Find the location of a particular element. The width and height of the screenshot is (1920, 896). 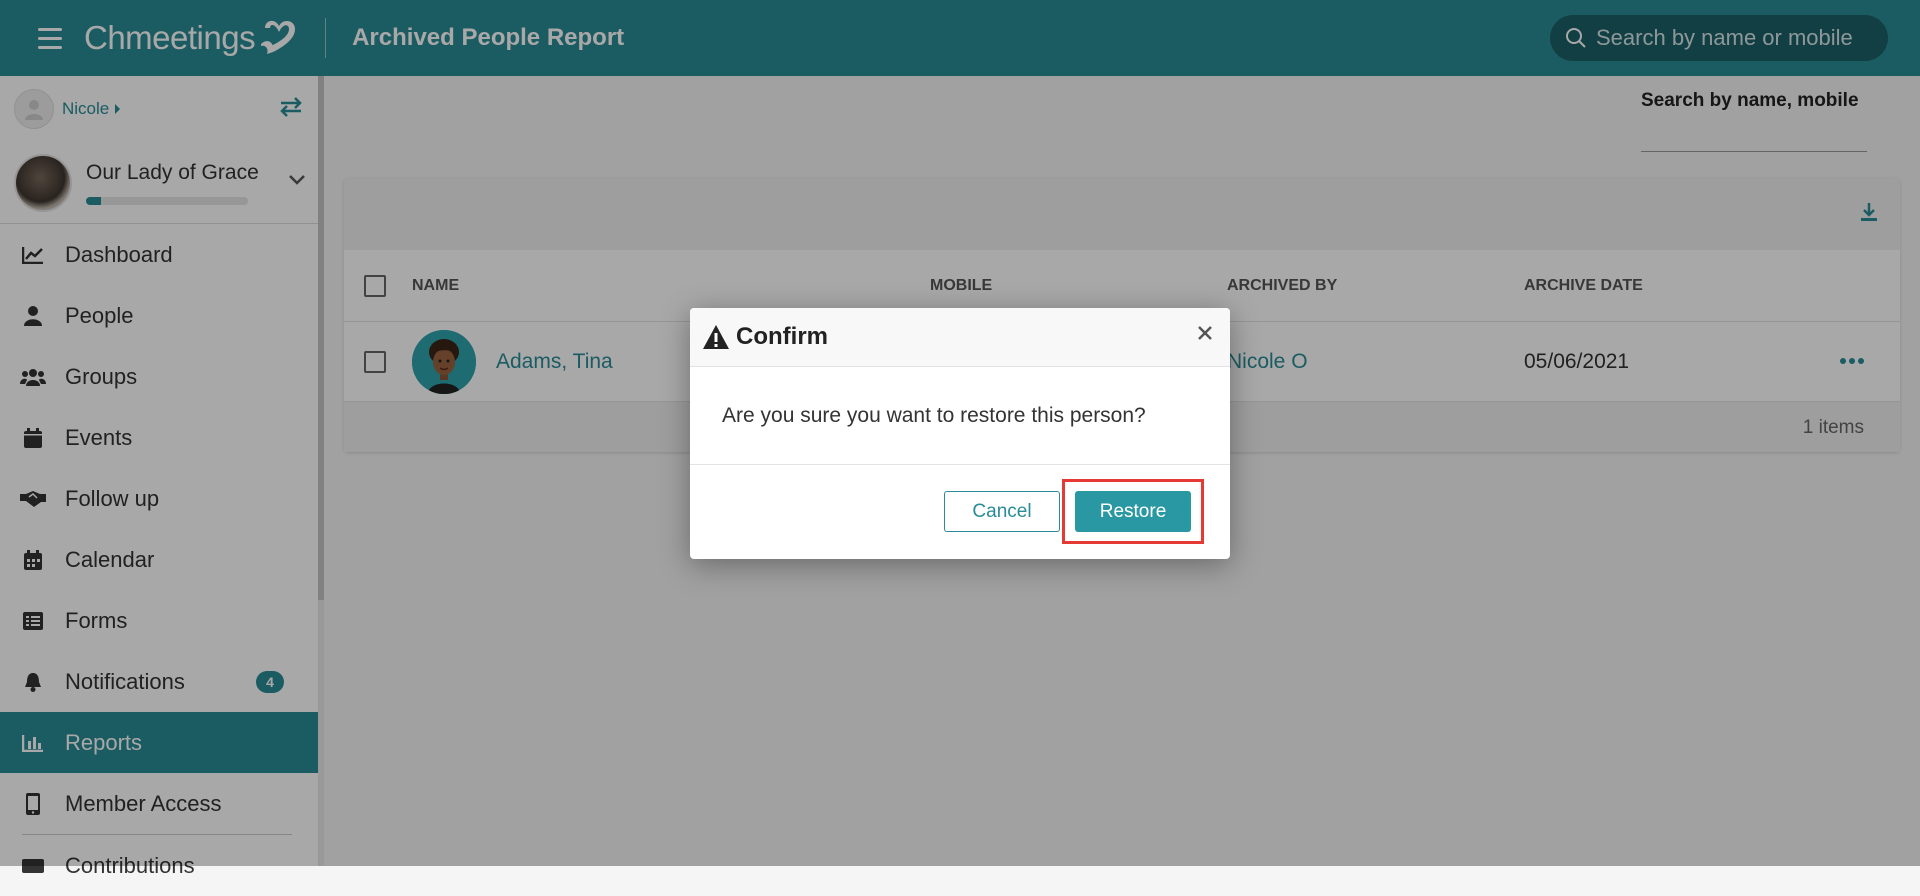

close-icon is located at coordinates (1205, 333).